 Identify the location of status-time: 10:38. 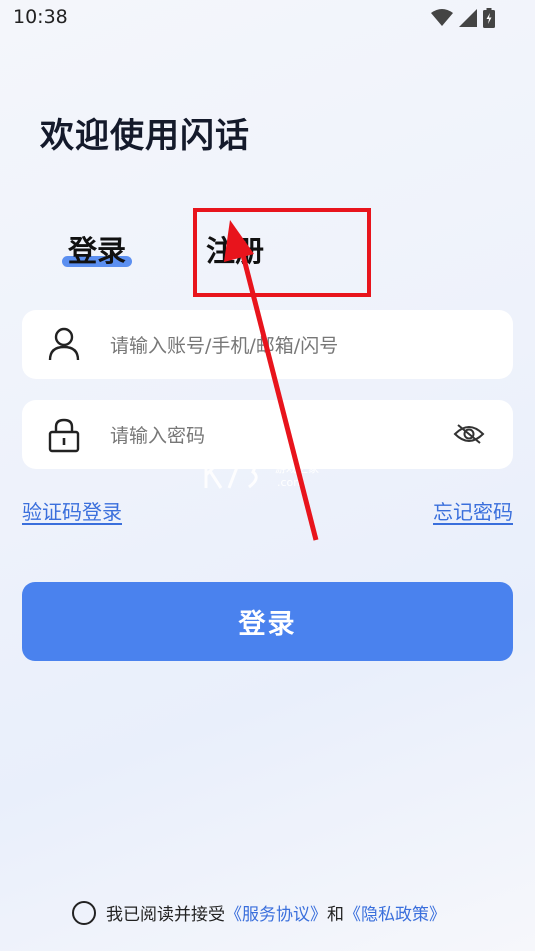
(40, 17).